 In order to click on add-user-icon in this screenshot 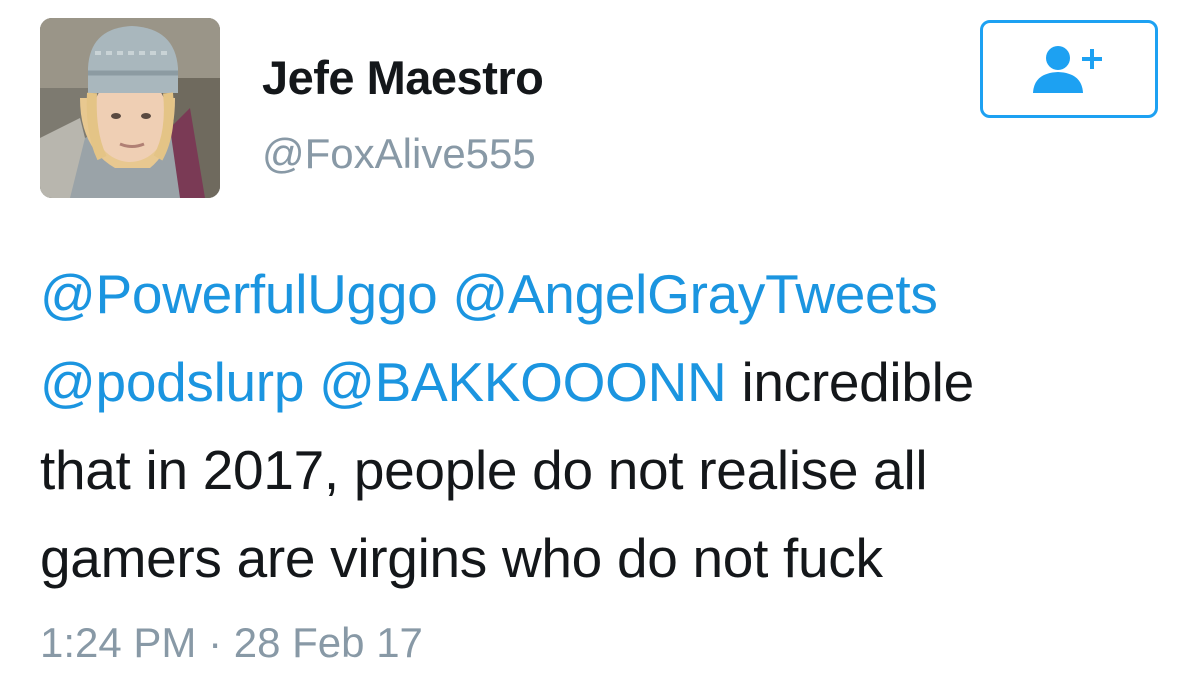, I will do `click(1067, 69)`.